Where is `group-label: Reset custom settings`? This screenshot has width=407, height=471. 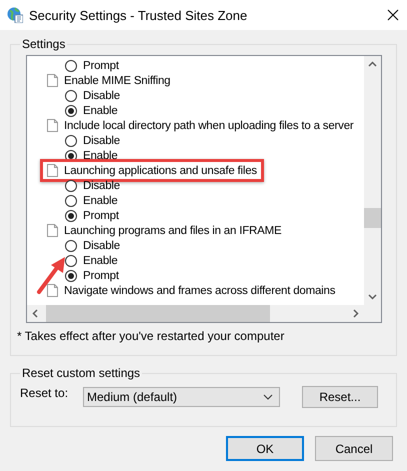
group-label: Reset custom settings is located at coordinates (81, 373).